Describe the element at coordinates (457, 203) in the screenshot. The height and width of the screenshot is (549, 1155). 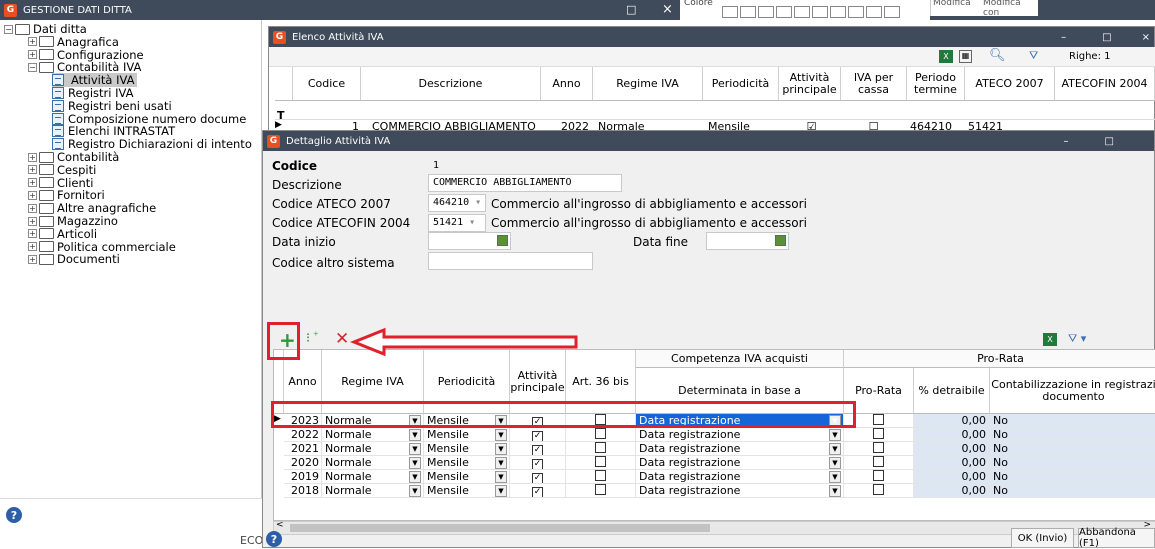
I see `ateco-field: 464210 ▾` at that location.